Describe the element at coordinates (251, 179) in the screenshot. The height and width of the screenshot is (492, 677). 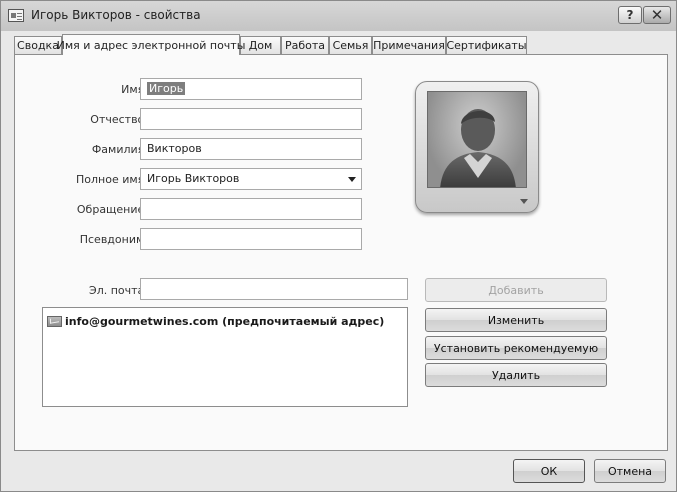
I see `full-name-combobox: Игорь Викторов` at that location.